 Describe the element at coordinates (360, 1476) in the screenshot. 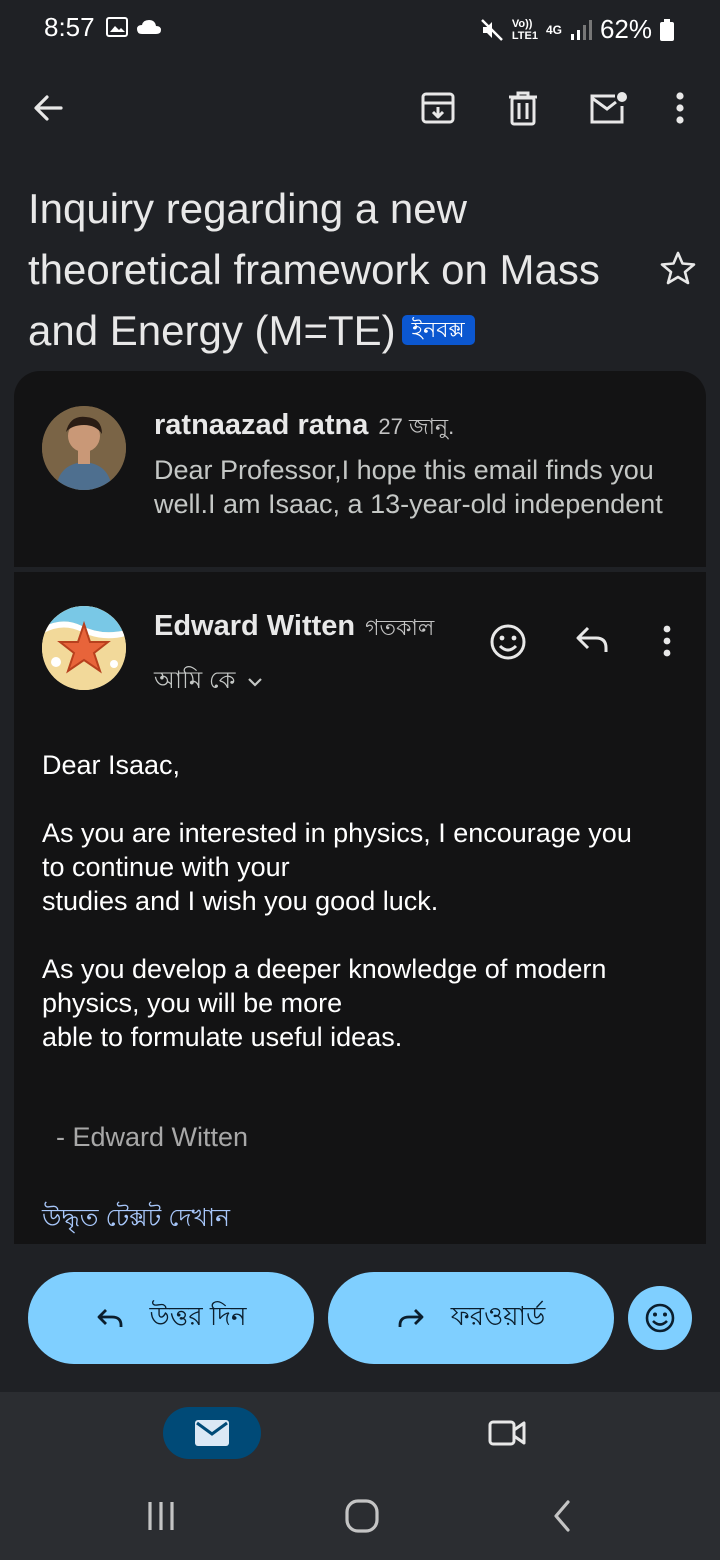

I see `bottom-navigation` at that location.